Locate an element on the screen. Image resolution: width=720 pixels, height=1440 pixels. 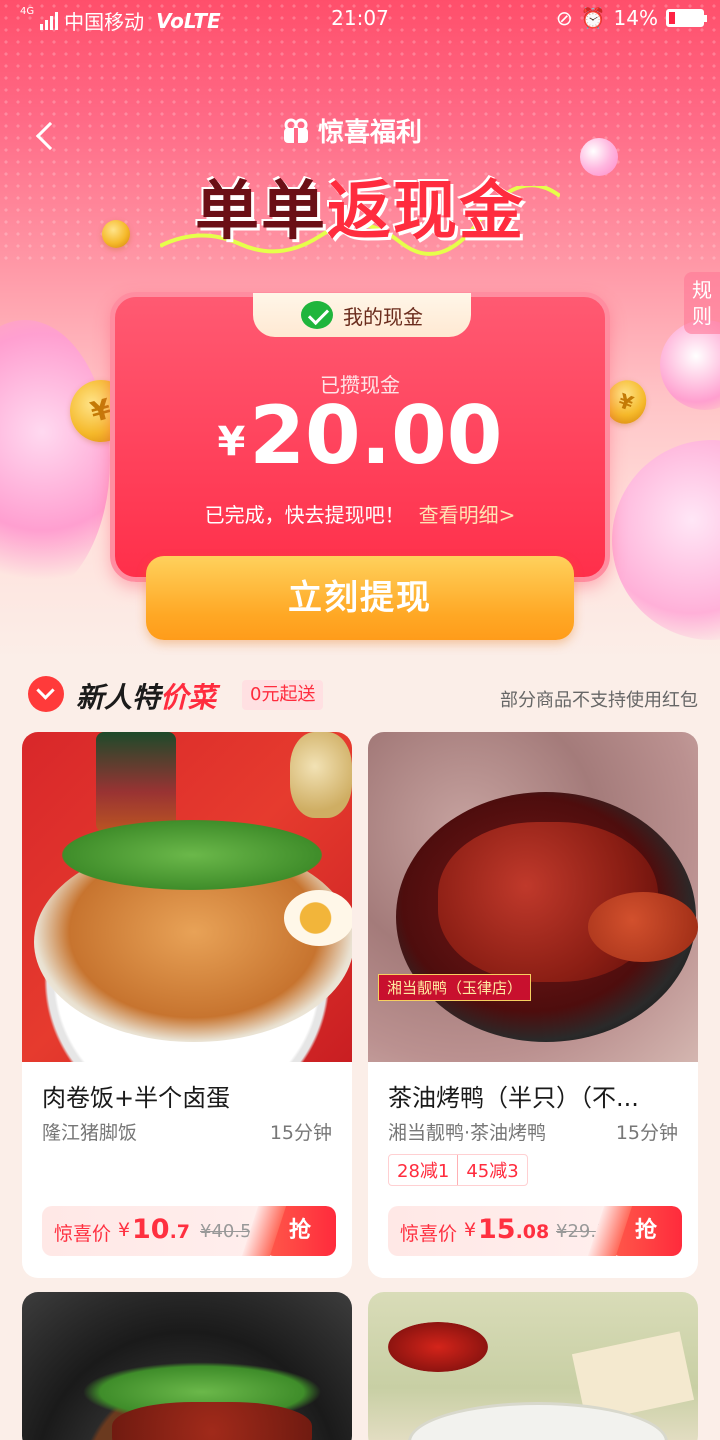
coin-icon is located at coordinates (116, 234).